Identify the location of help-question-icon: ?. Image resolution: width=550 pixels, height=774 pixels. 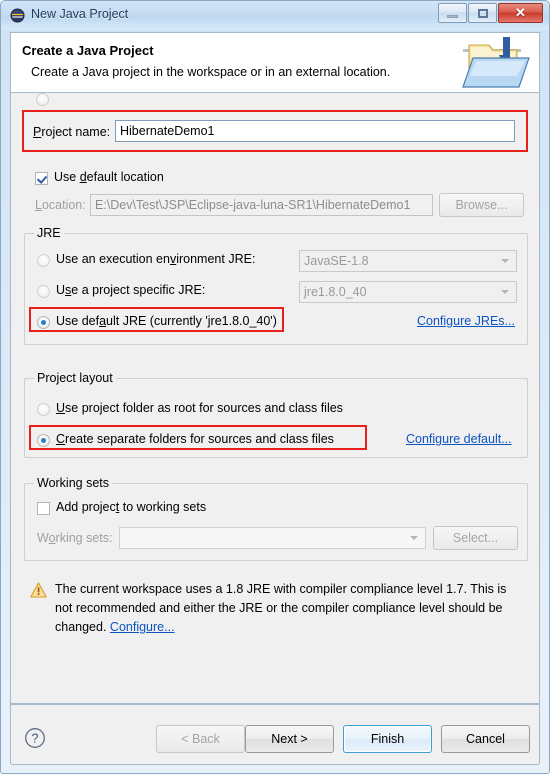
(35, 738).